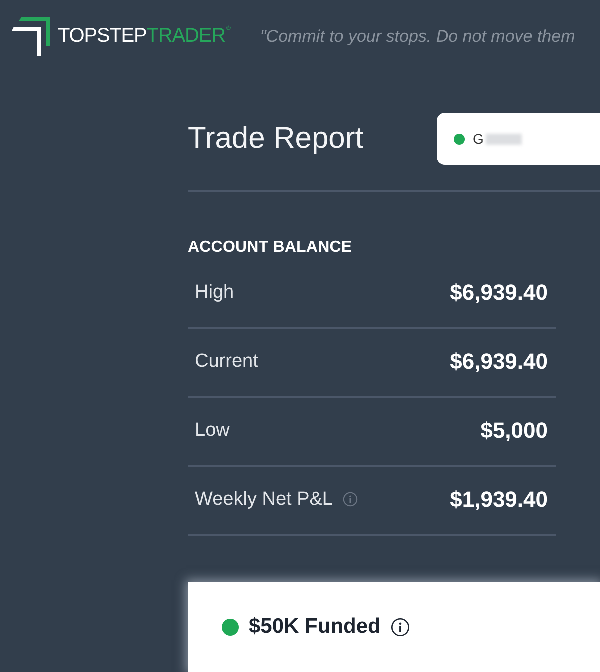 The image size is (600, 672). I want to click on balance-value: $1,939.40, so click(499, 499).